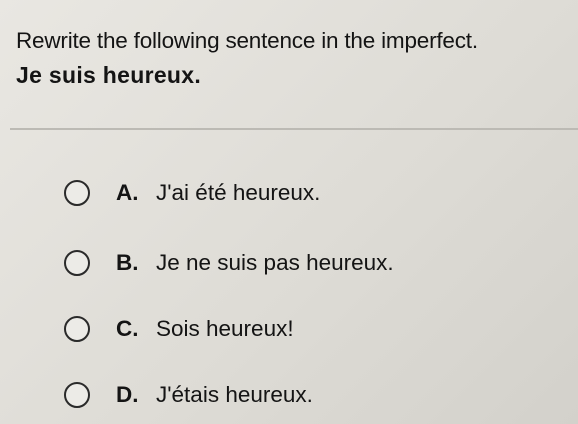 The width and height of the screenshot is (578, 424). I want to click on option-b-letter: B., so click(127, 262).